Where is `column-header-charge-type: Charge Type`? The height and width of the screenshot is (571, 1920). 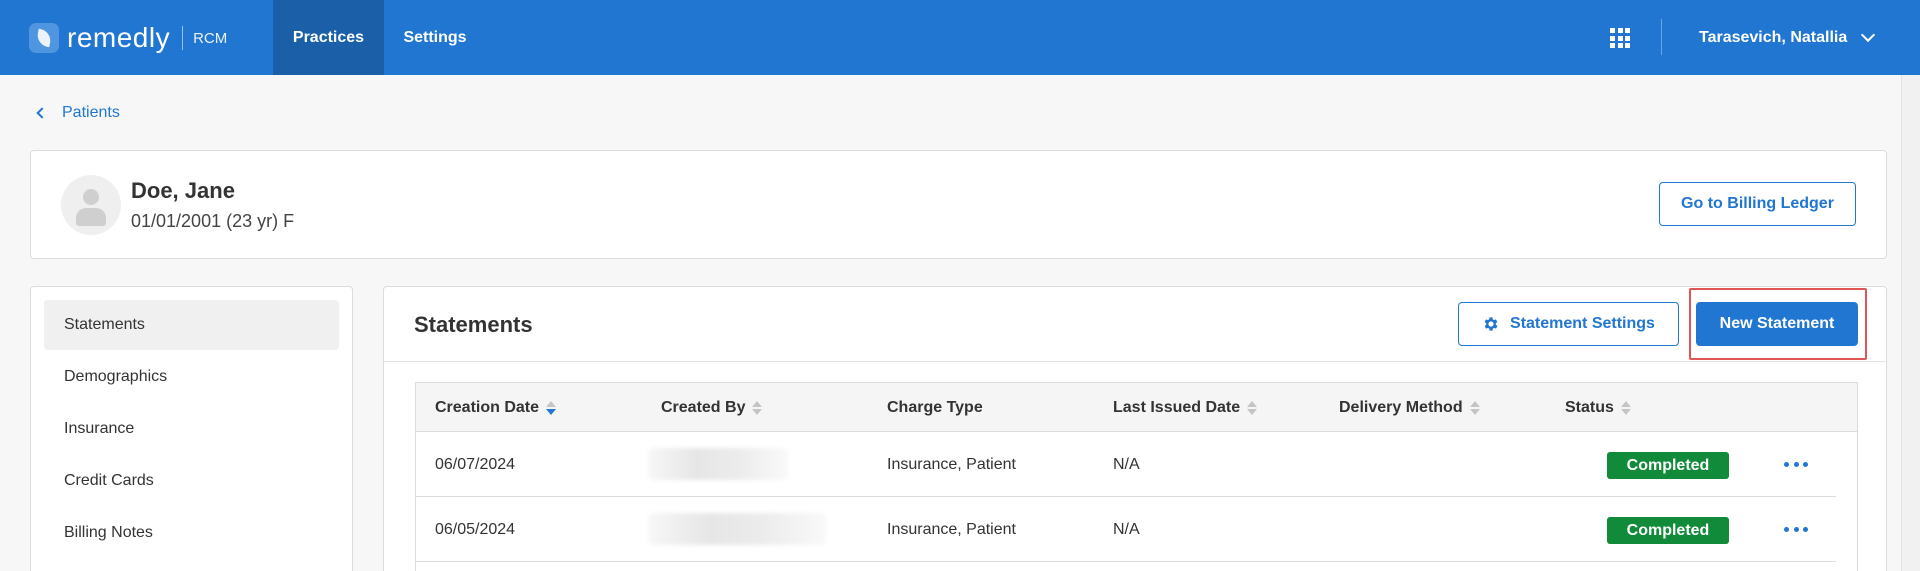 column-header-charge-type: Charge Type is located at coordinates (935, 407).